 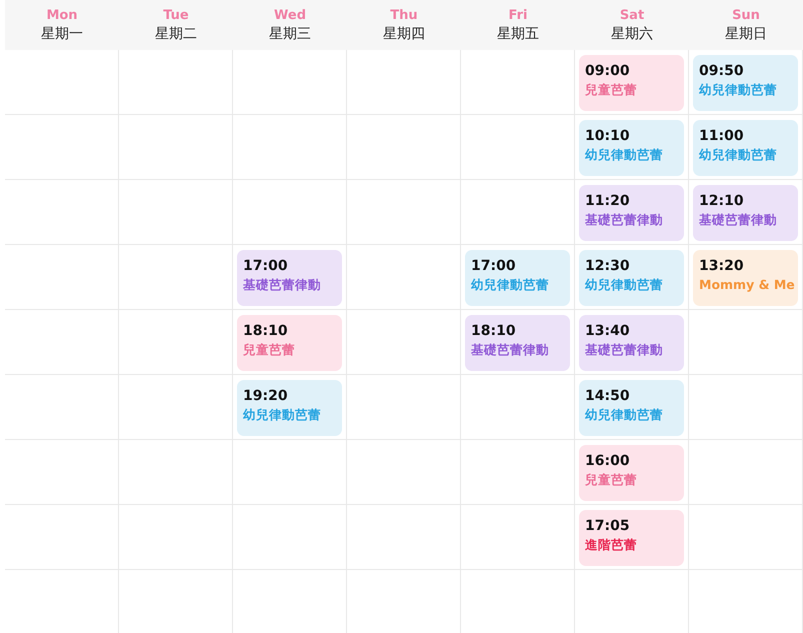 I want to click on class-time: 17:05, so click(x=608, y=526).